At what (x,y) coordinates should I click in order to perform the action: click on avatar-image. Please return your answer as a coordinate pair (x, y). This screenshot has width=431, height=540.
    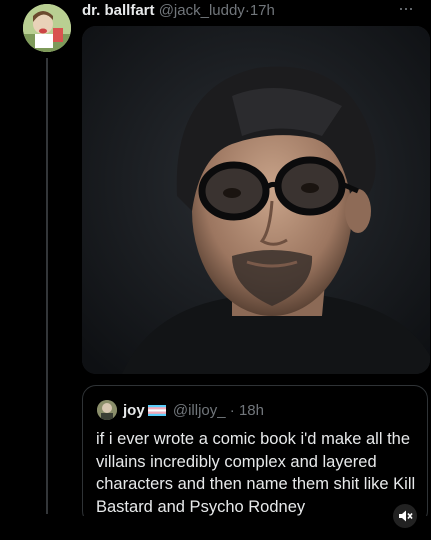
    Looking at the image, I should click on (47, 28).